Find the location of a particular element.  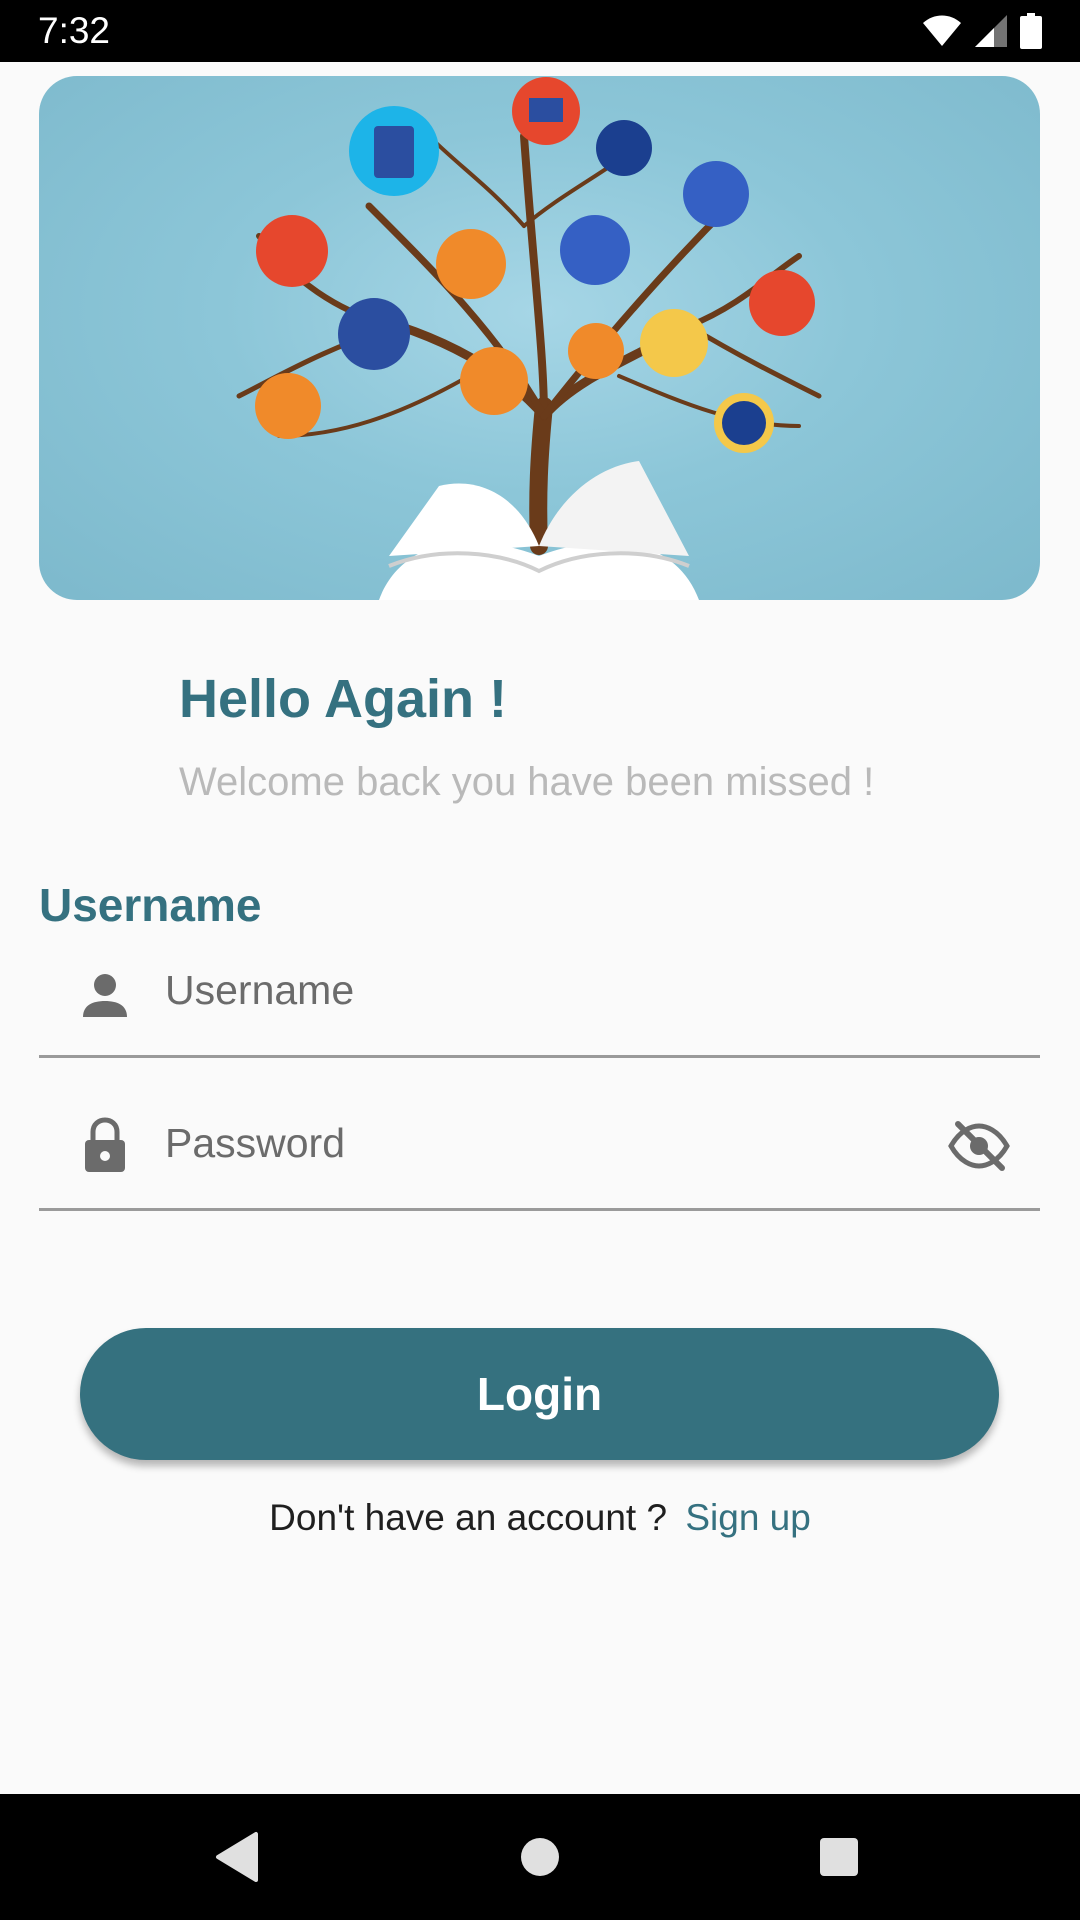

home-icon is located at coordinates (540, 1857).